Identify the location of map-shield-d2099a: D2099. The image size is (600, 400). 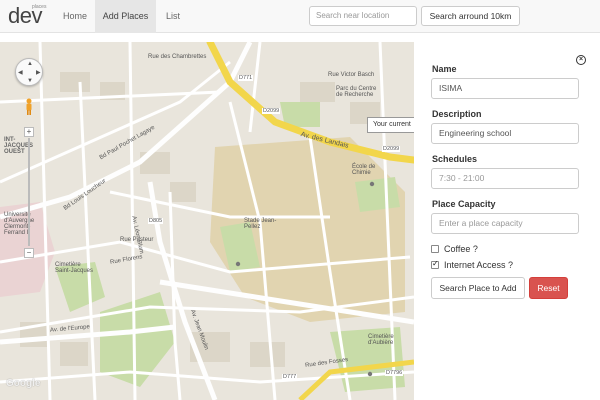
(271, 111).